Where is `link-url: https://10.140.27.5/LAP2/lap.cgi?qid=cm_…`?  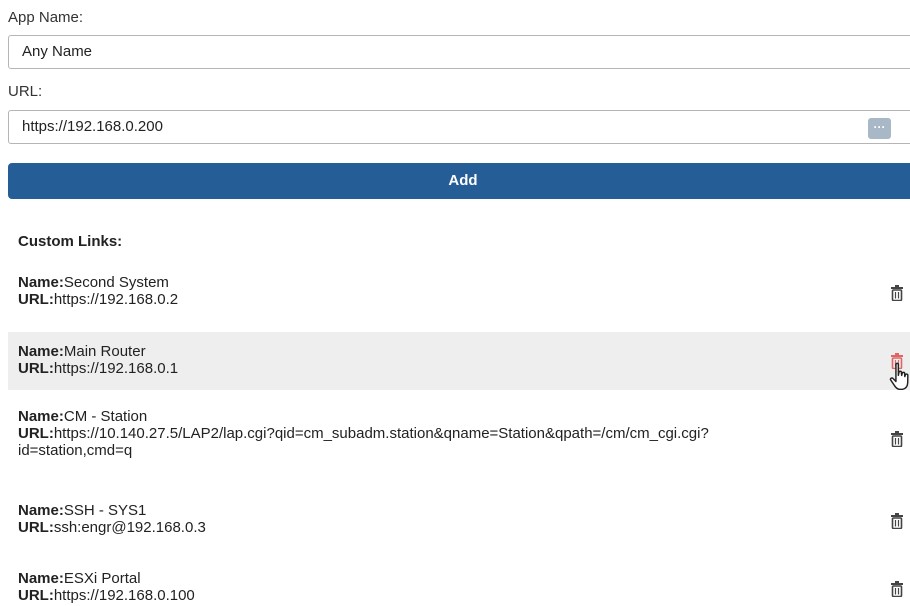 link-url: https://10.140.27.5/LAP2/lap.cgi?qid=cm_… is located at coordinates (381, 433).